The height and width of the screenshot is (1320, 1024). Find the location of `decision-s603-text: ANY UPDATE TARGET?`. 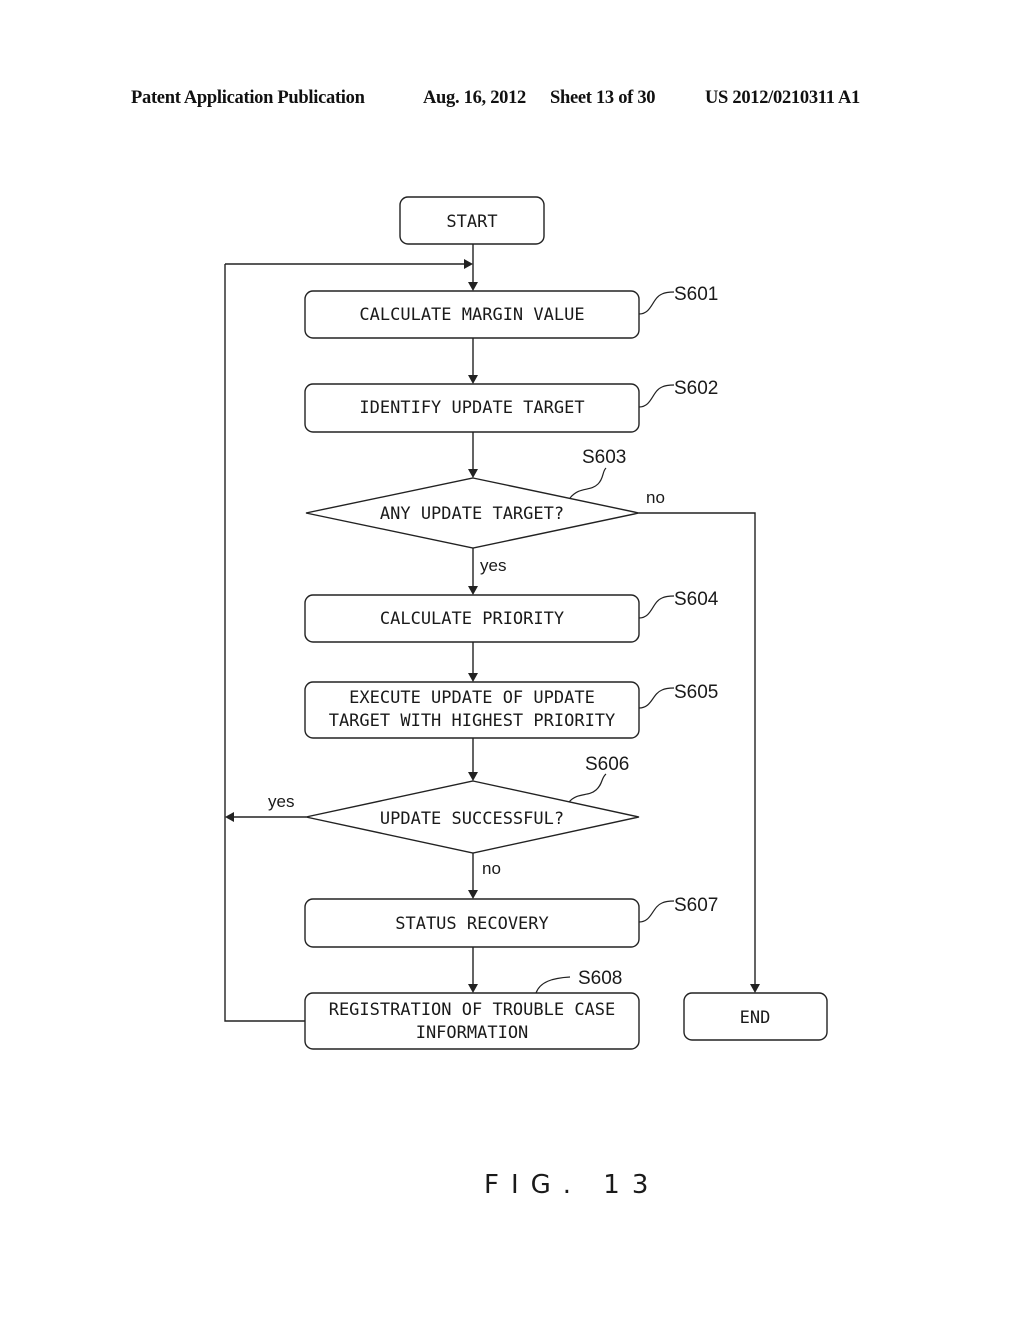

decision-s603-text: ANY UPDATE TARGET? is located at coordinates (472, 514).